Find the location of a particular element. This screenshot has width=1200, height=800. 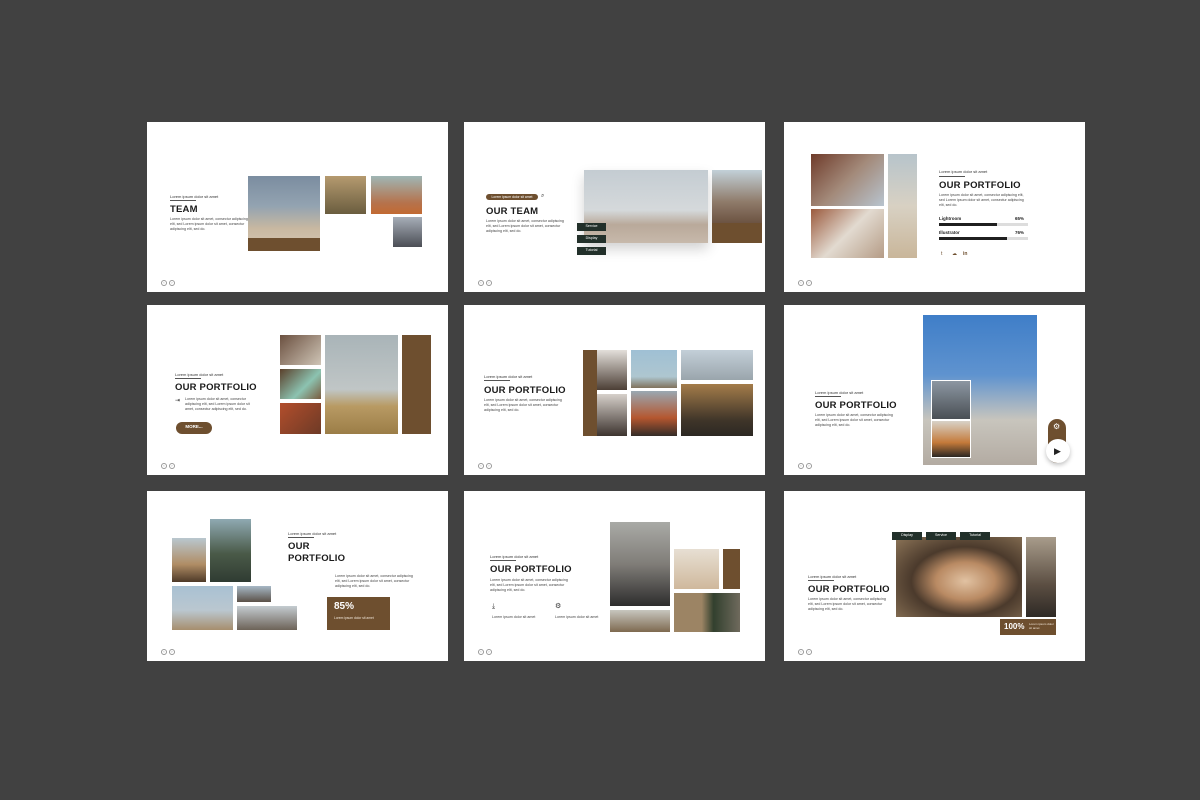

play-button: ▶ is located at coordinates (1058, 451).